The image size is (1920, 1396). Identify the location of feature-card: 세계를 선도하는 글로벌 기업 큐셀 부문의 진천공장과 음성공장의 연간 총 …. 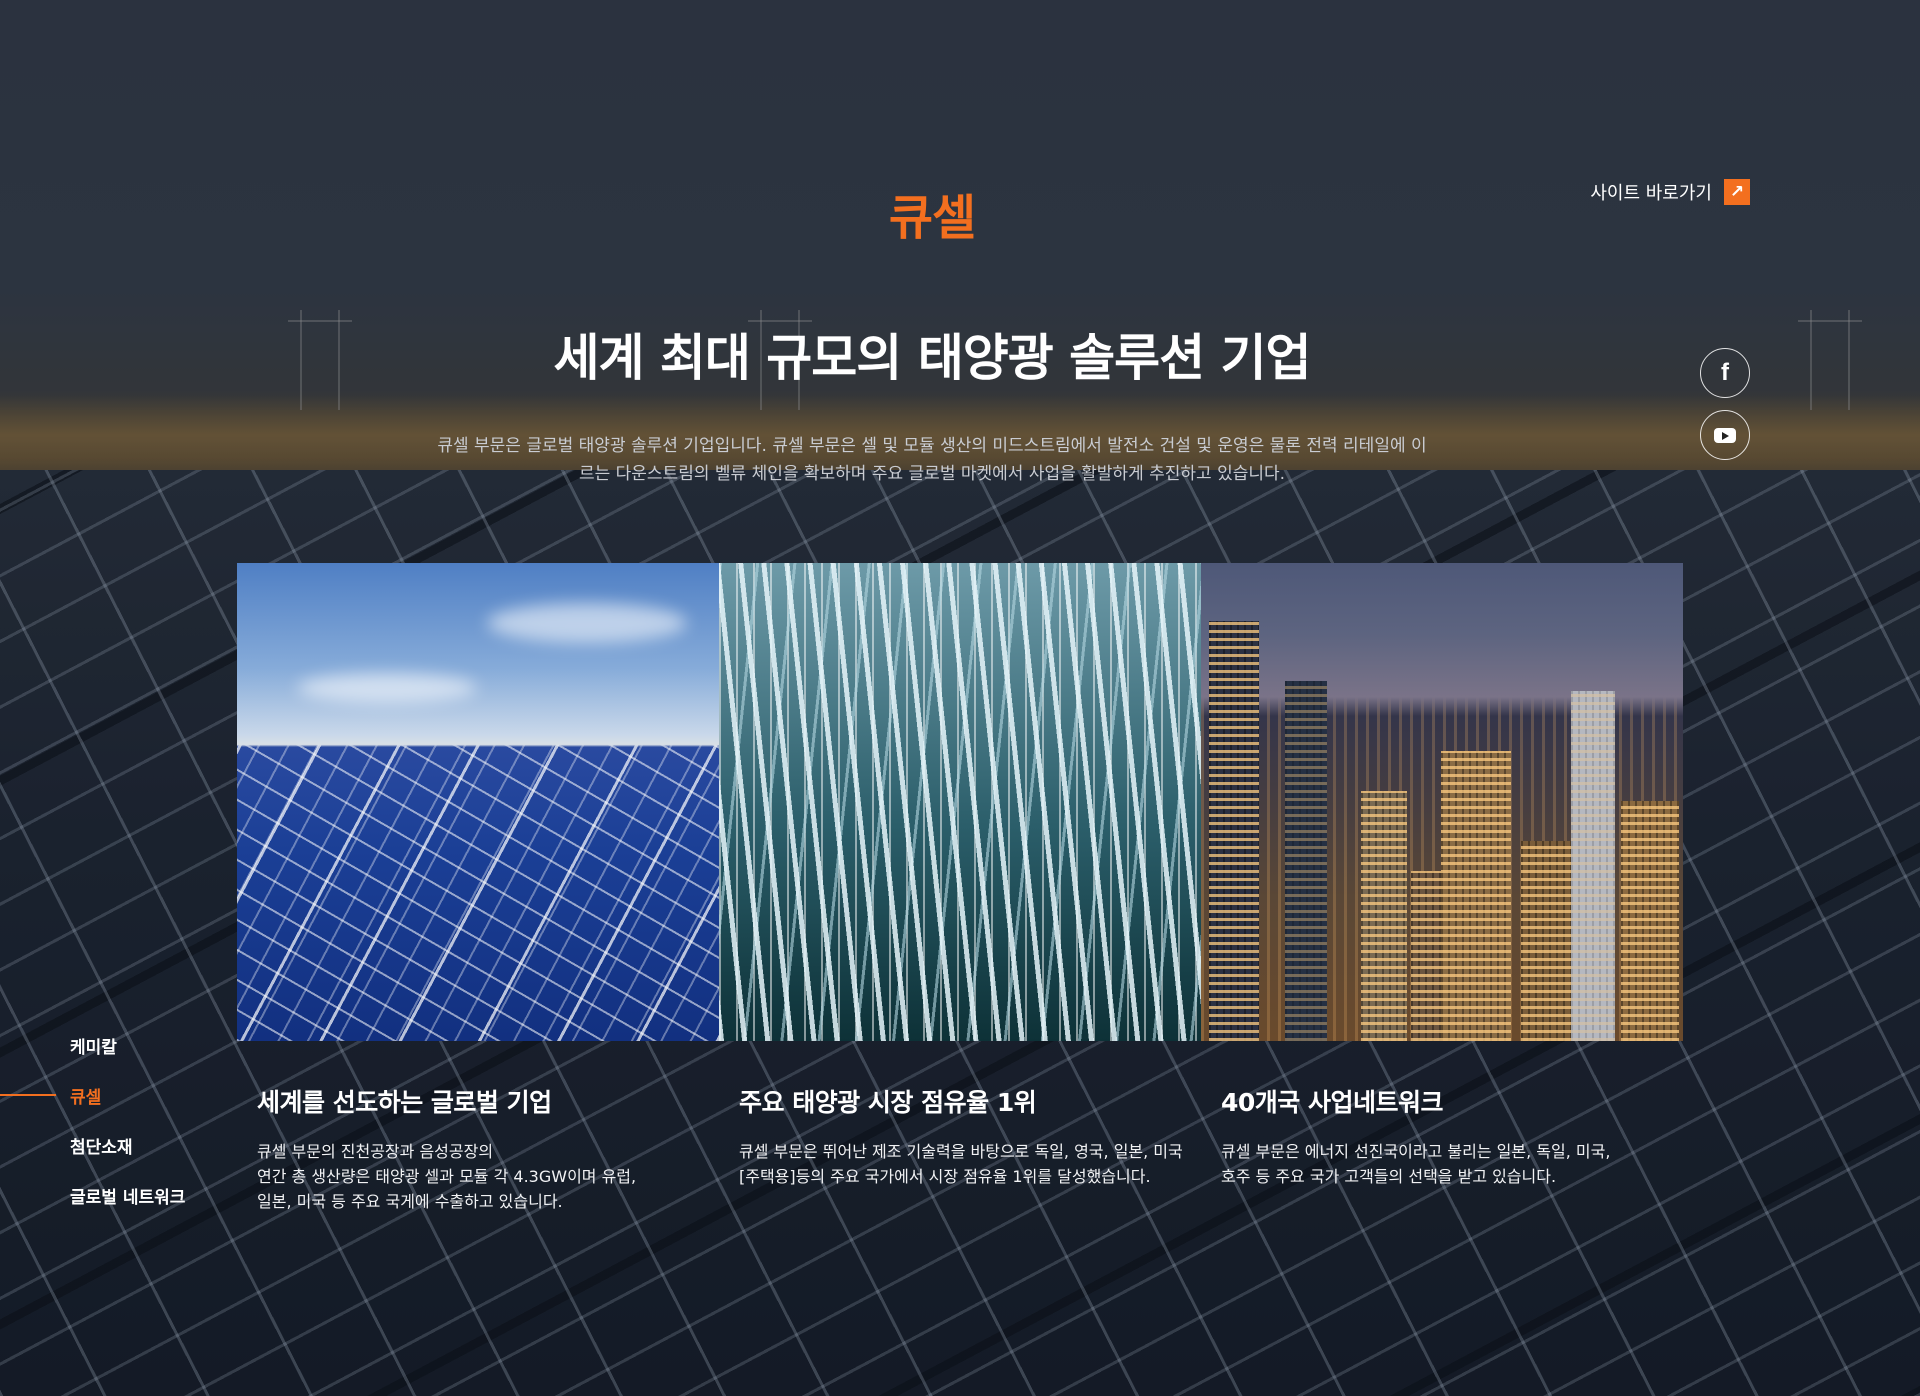
(478, 888).